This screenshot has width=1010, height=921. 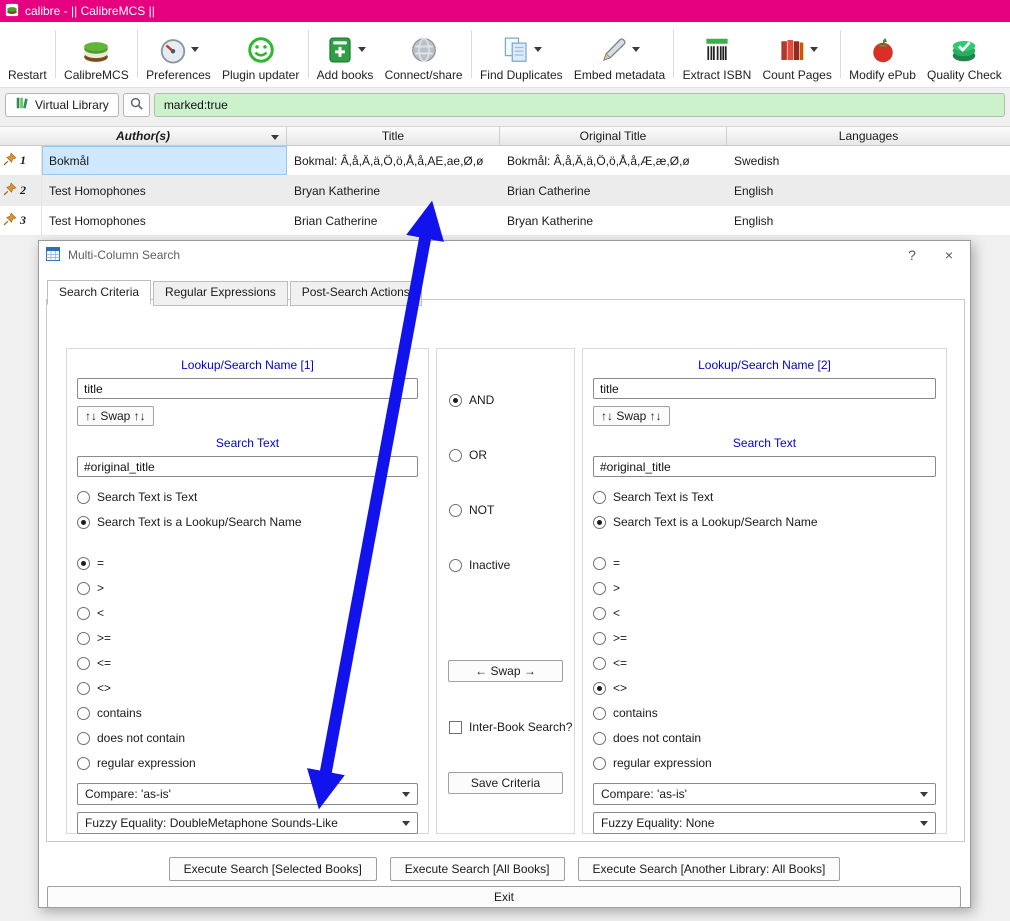 I want to click on cell-title: Bokmal: Â,å,Ä,ä,Ö,ö,Å,å,AE,ae,Ø,ø, so click(x=393, y=160).